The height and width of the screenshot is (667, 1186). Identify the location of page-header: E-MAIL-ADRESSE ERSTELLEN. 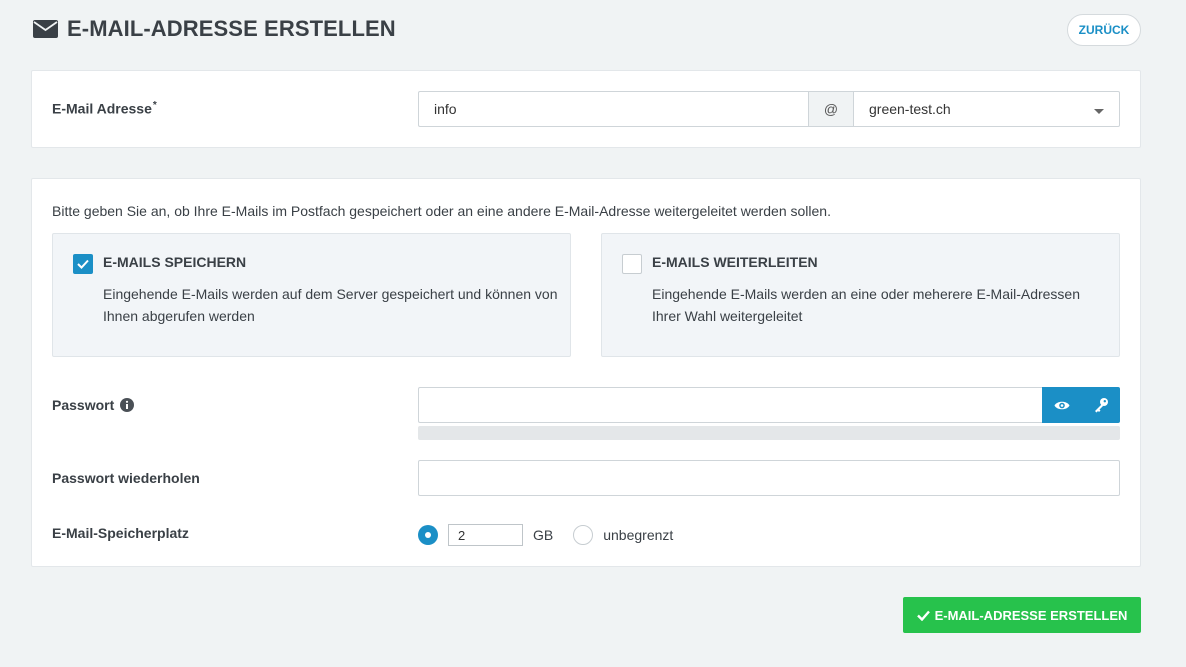
(214, 29).